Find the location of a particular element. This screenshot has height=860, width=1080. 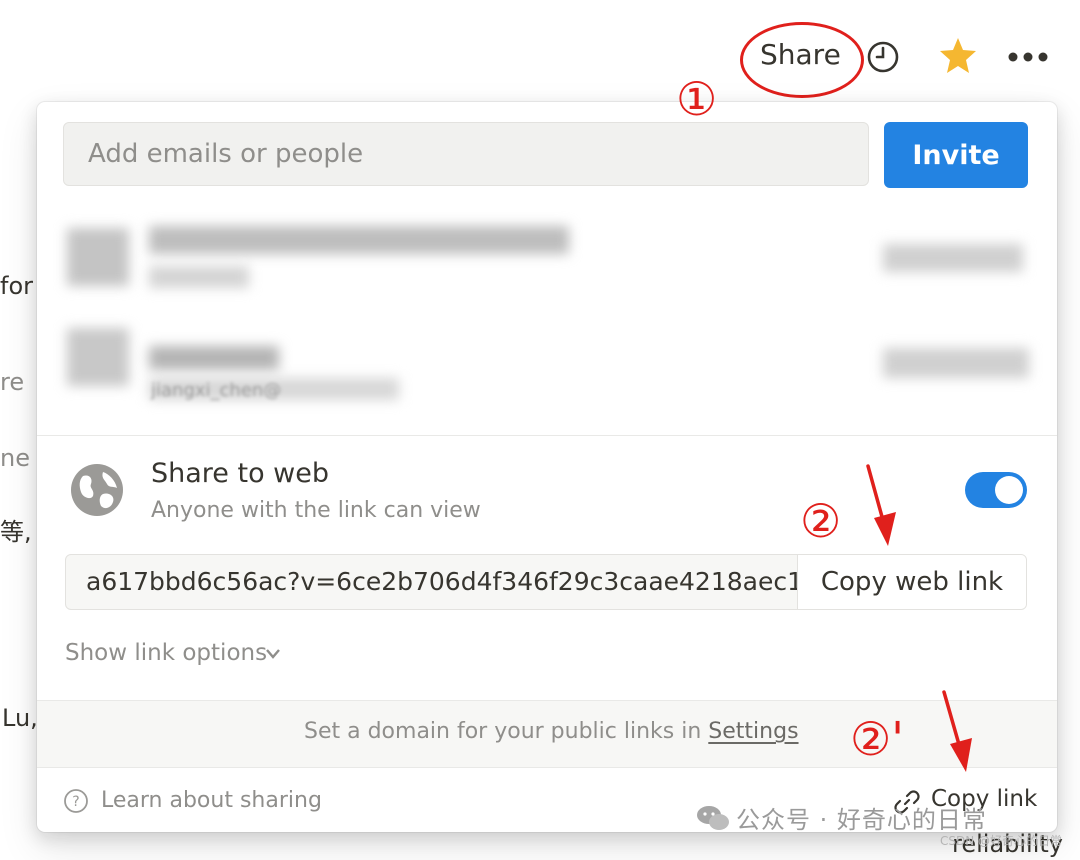

step-2-annotation: ② is located at coordinates (821, 521).